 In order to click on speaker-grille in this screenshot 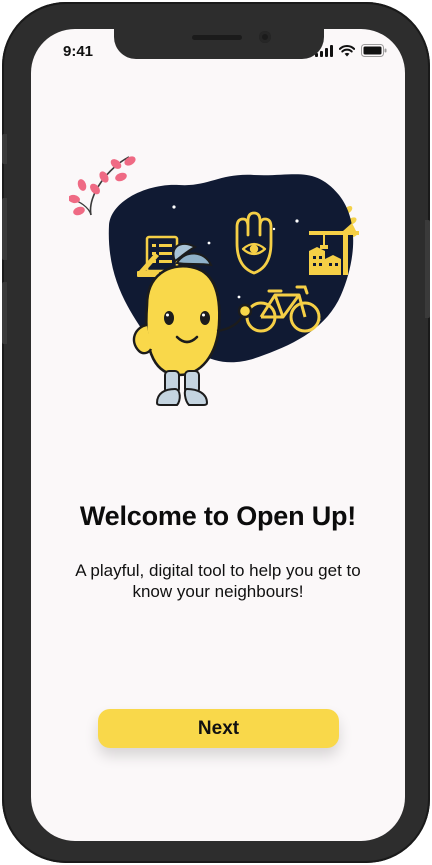, I will do `click(217, 37)`.